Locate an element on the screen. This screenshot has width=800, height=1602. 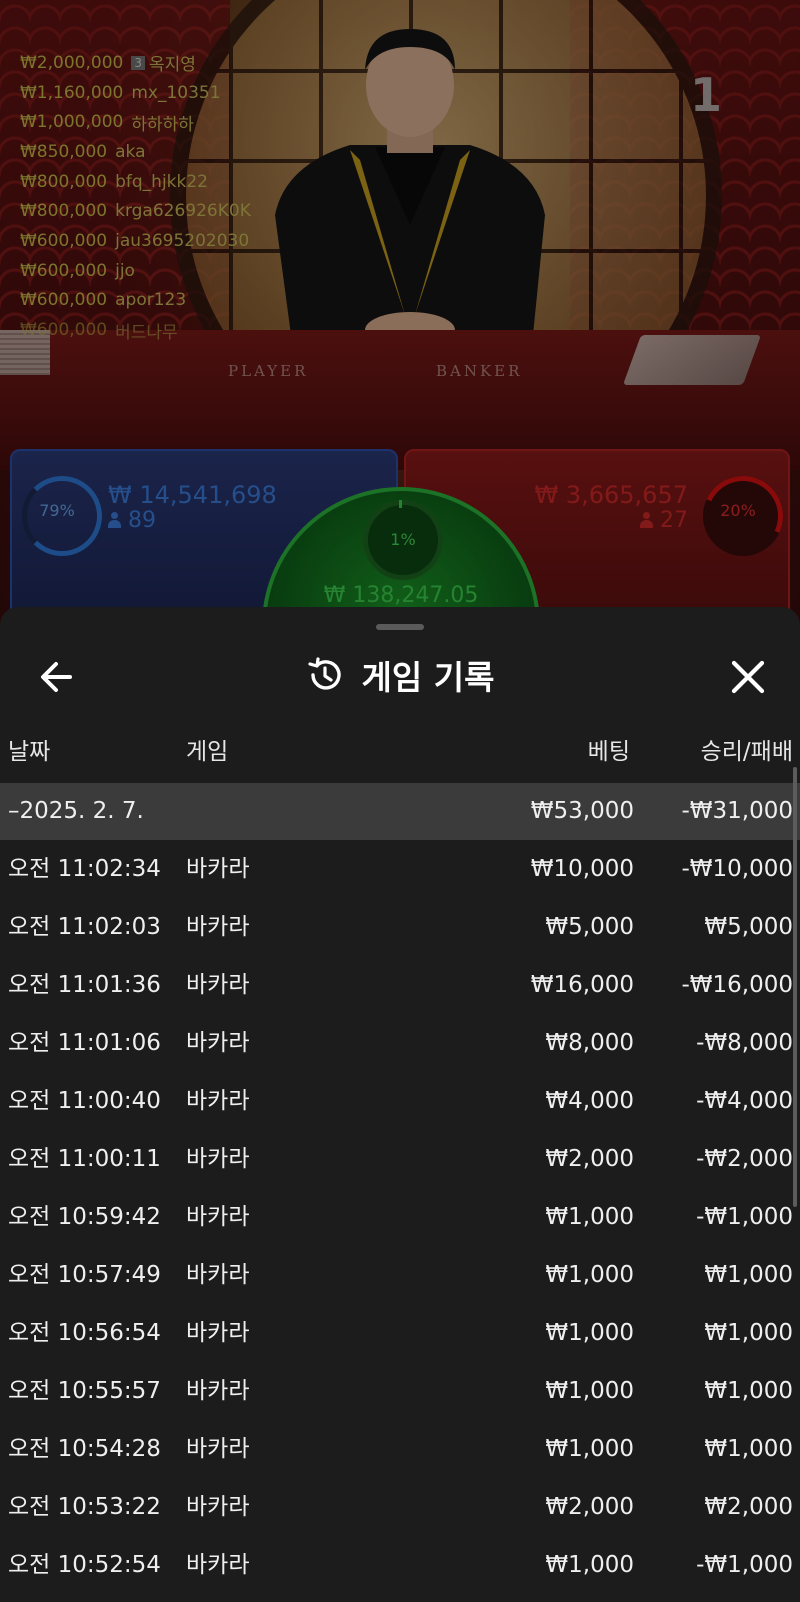
row-result: ₩5,000 is located at coordinates (748, 927).